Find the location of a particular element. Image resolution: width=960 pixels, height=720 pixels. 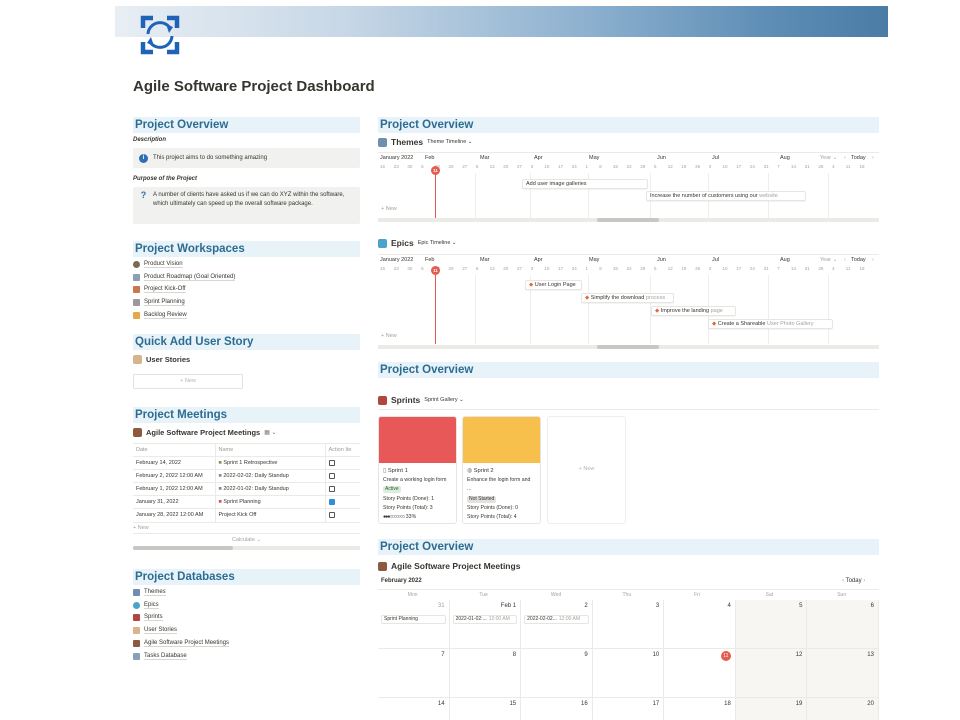

calendar-day-cell: 17 is located at coordinates (629, 709).